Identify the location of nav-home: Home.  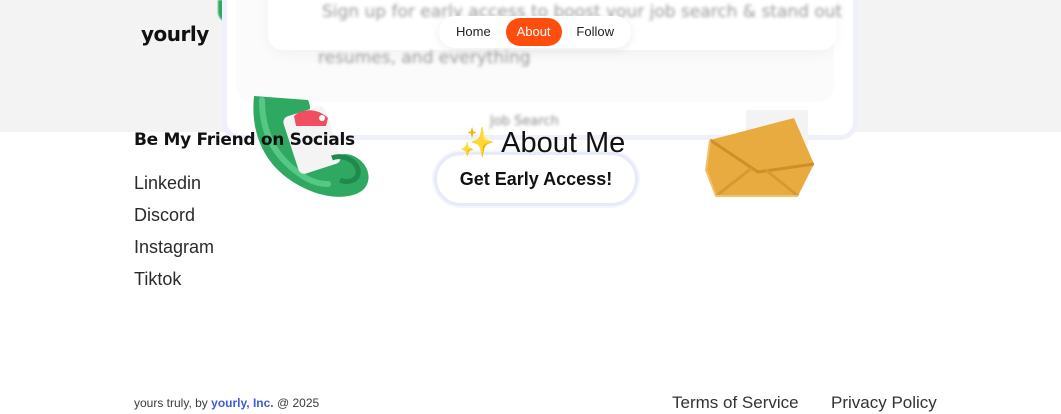
(473, 32).